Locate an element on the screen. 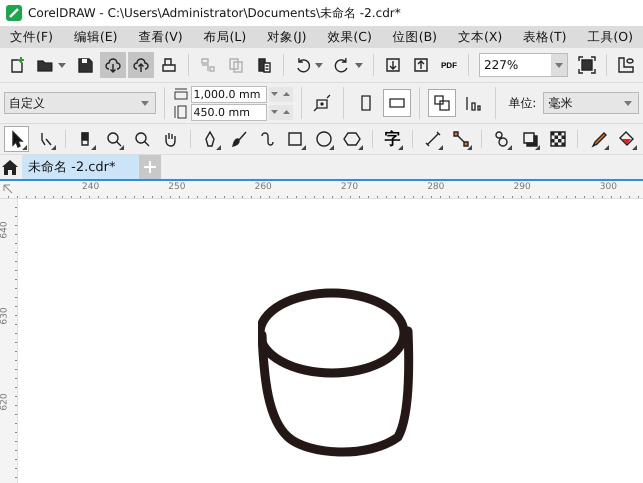  import-icon is located at coordinates (393, 65).